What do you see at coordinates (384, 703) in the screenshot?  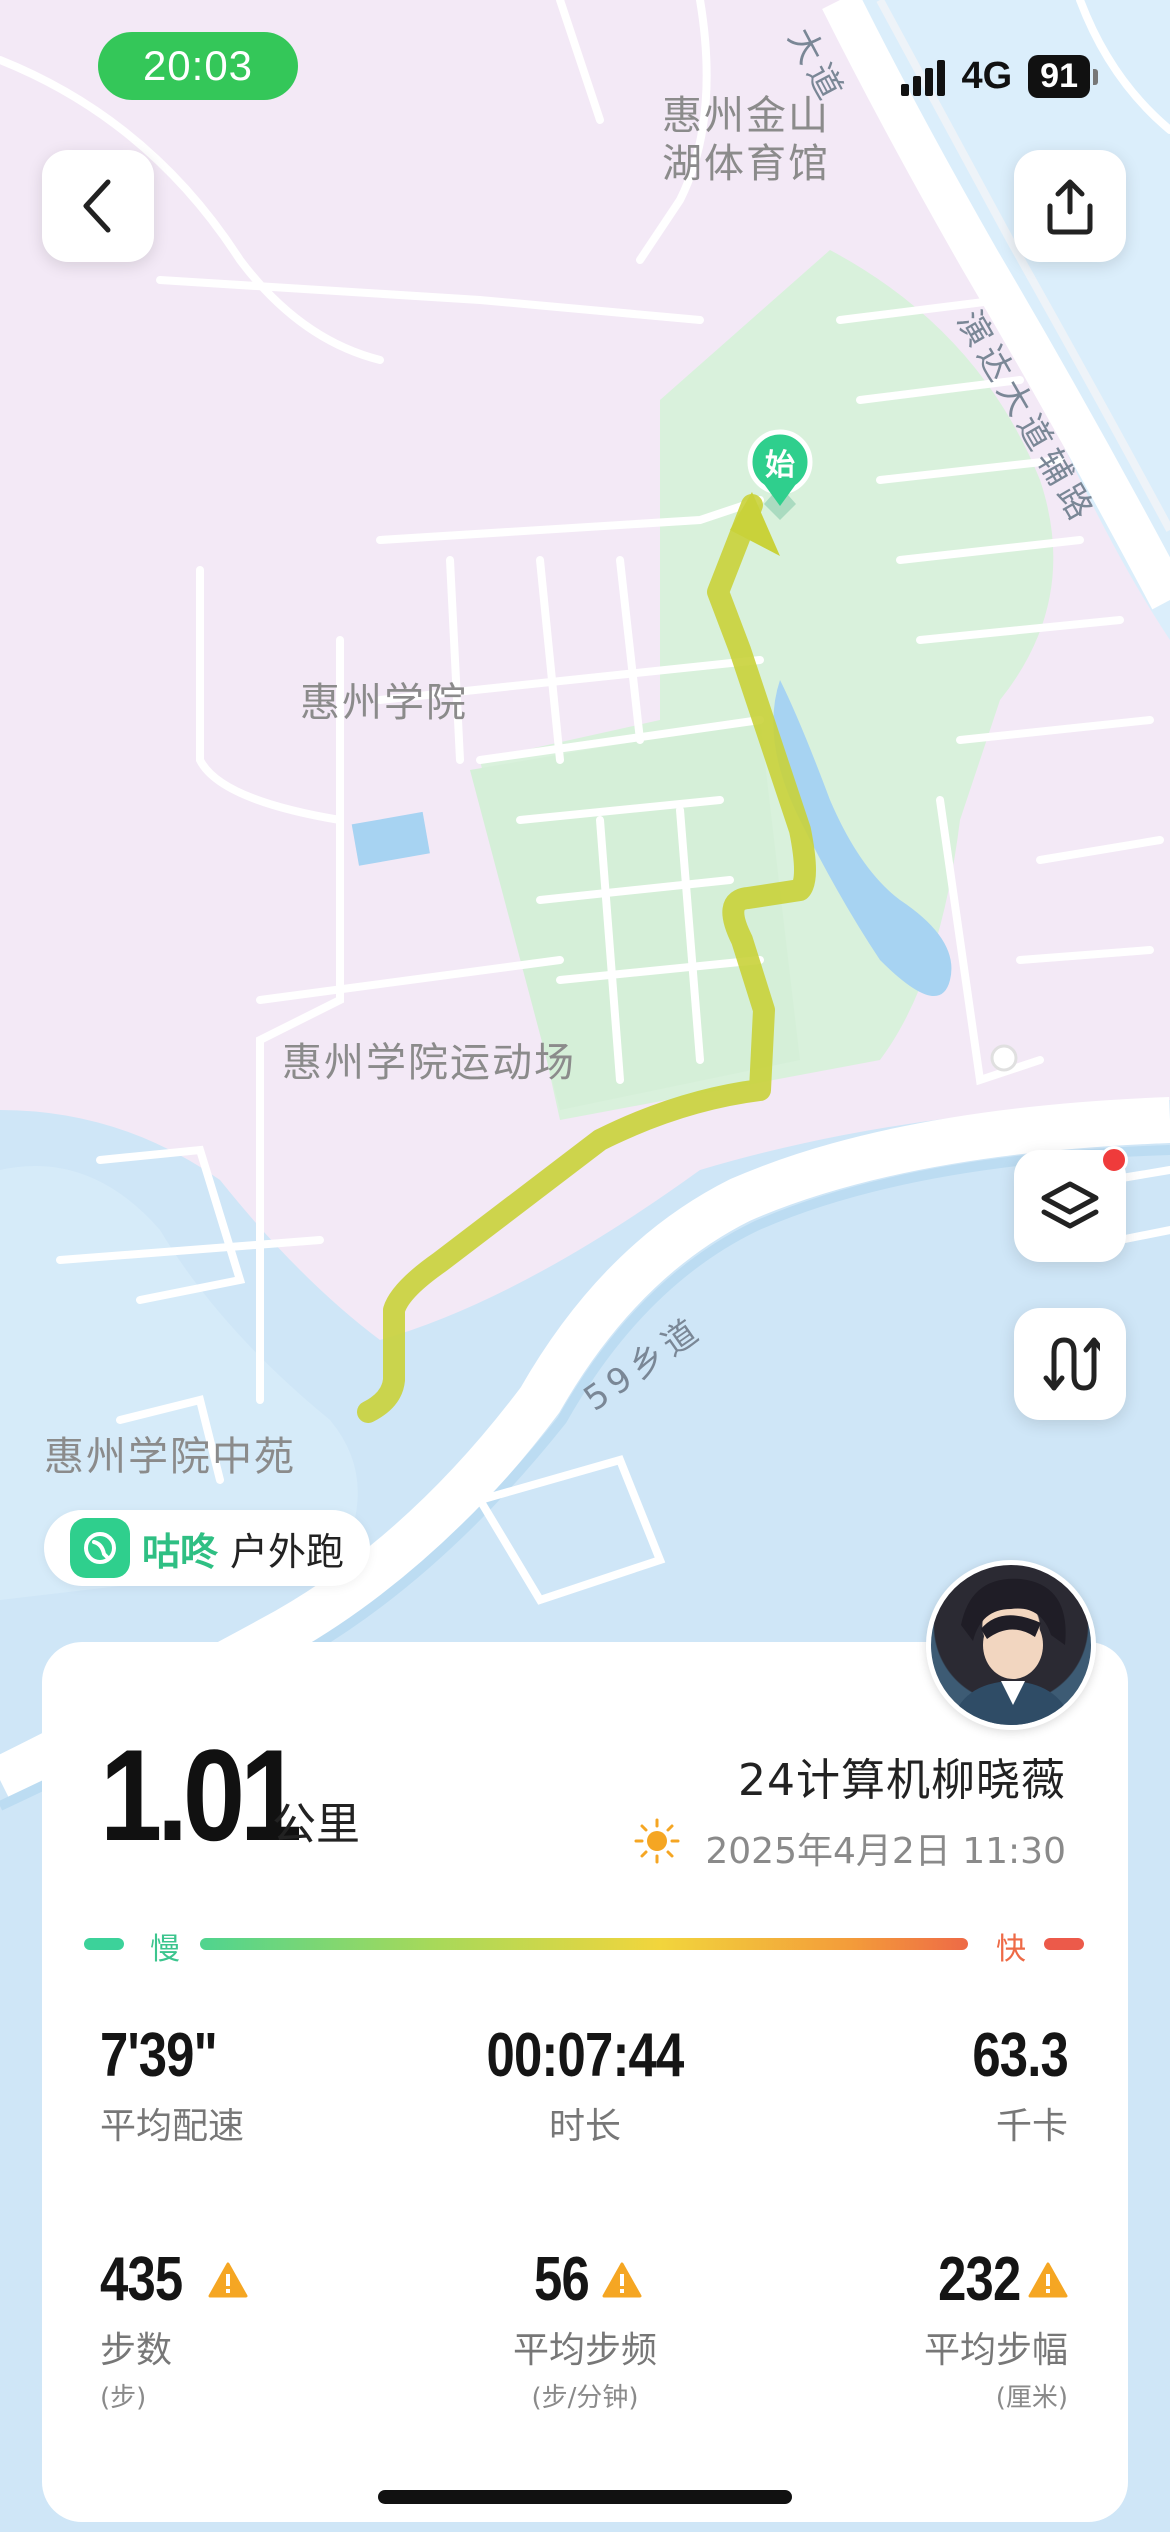 I see `map-label-college: 惠州学院` at bounding box center [384, 703].